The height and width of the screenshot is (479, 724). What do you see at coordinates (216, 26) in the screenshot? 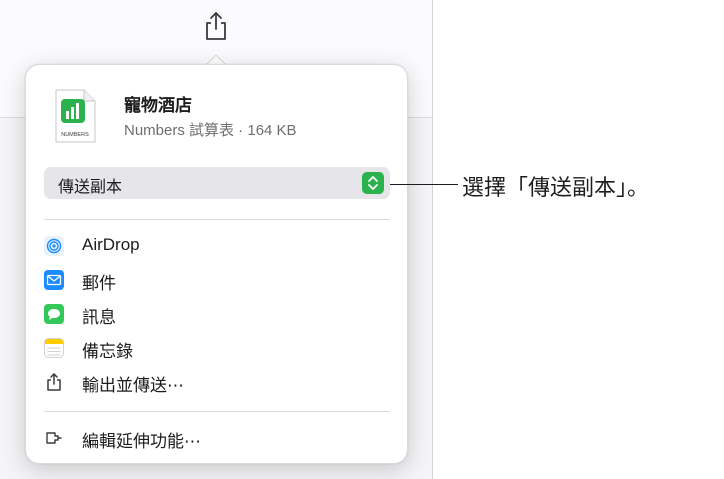
I see `share-icon` at bounding box center [216, 26].